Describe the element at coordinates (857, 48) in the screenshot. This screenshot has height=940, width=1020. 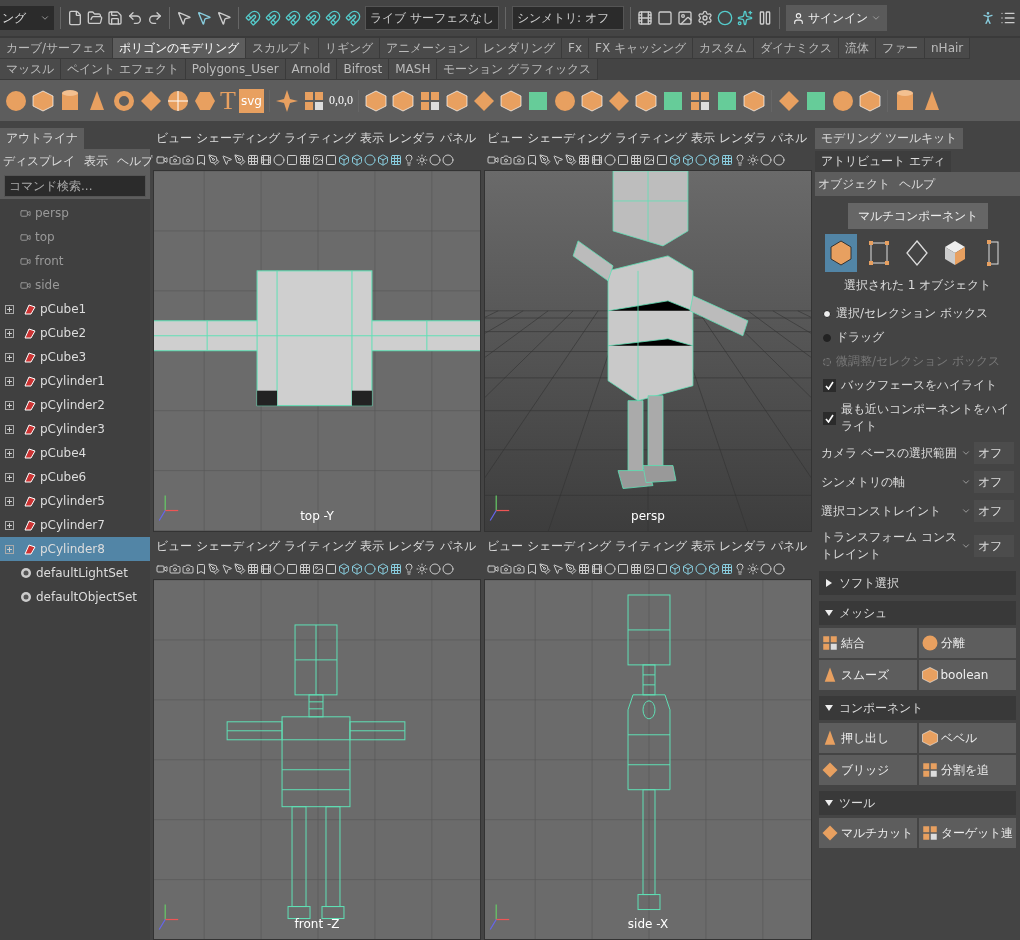
I see `shelf-tab: 流体` at that location.